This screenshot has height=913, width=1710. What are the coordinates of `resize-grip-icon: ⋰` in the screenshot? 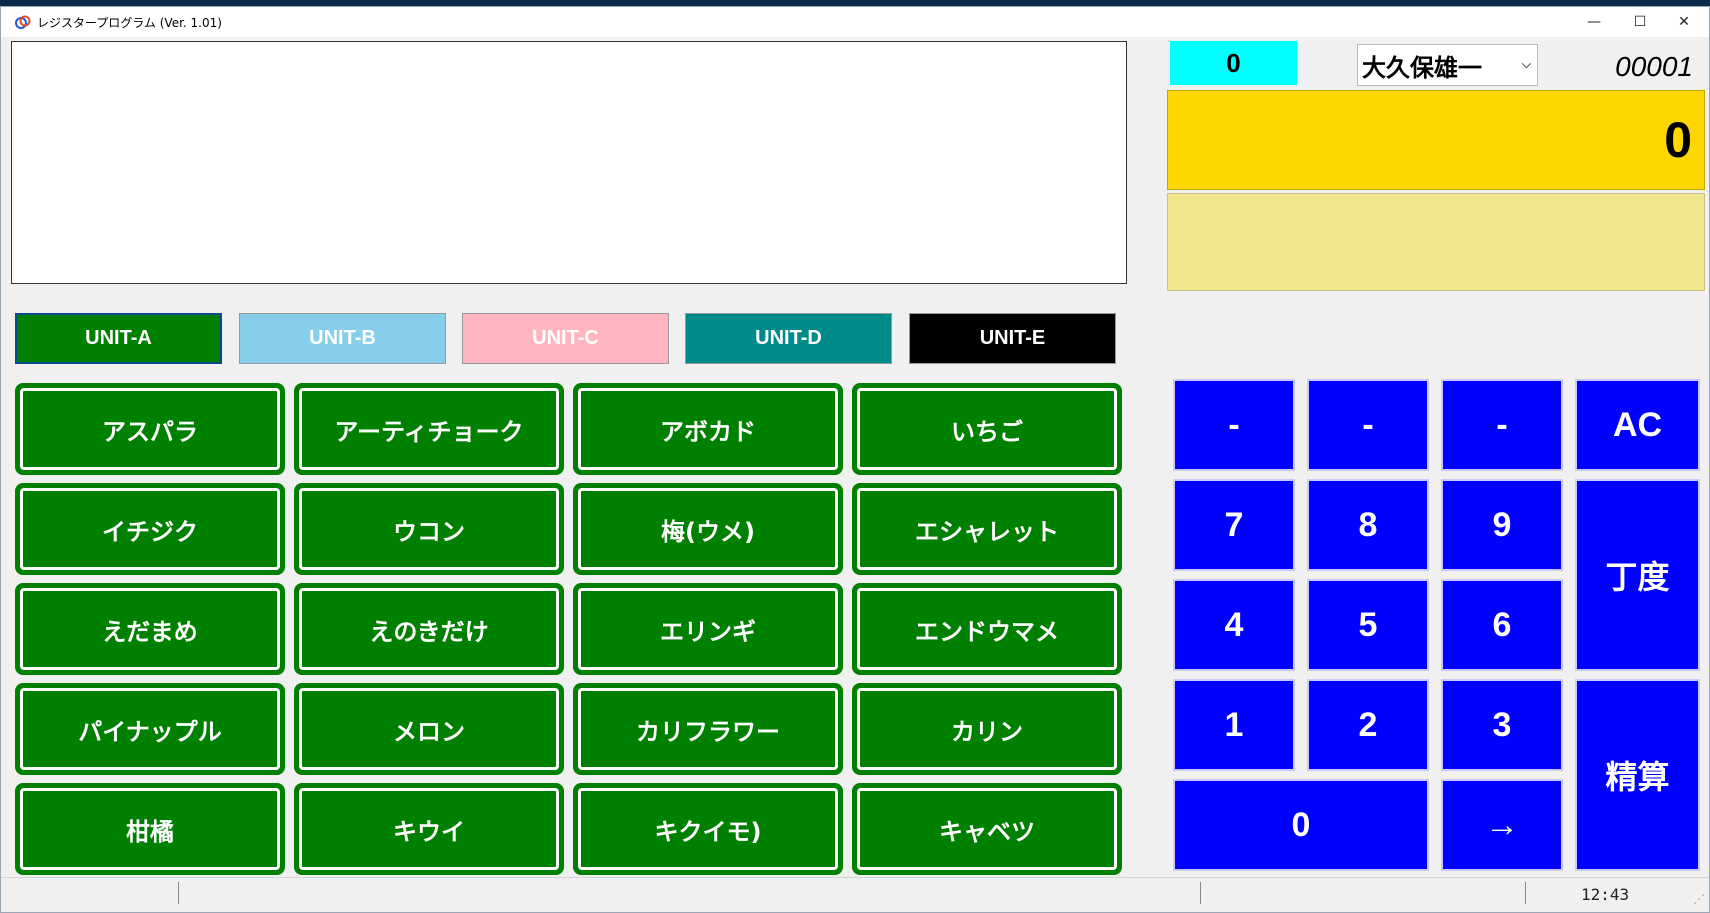 It's located at (1699, 899).